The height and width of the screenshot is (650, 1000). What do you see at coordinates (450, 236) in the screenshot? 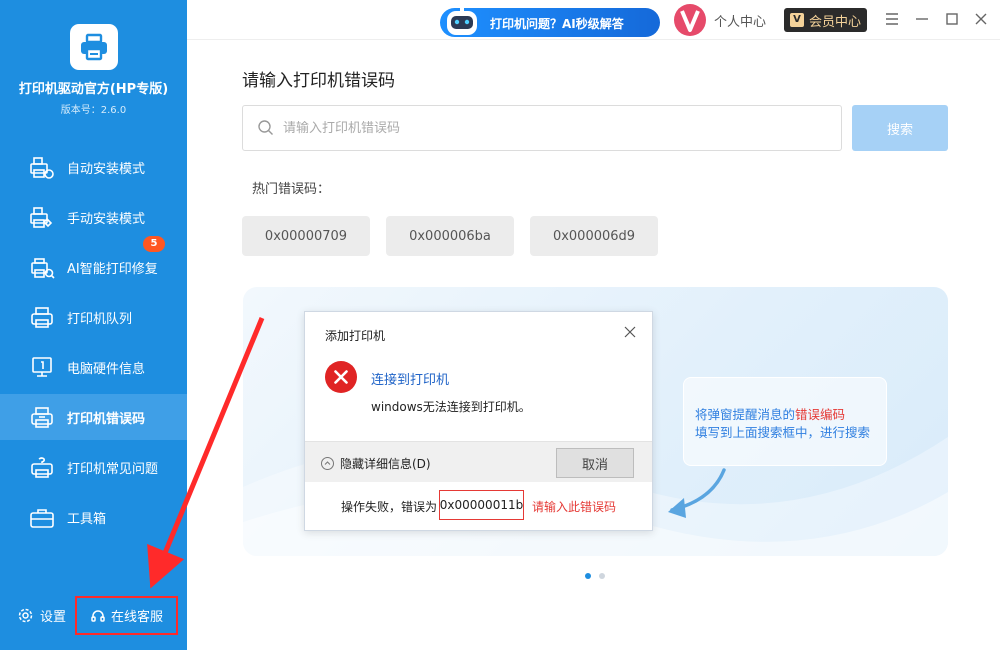
I see `hot-code-chip: 0x000006ba` at bounding box center [450, 236].